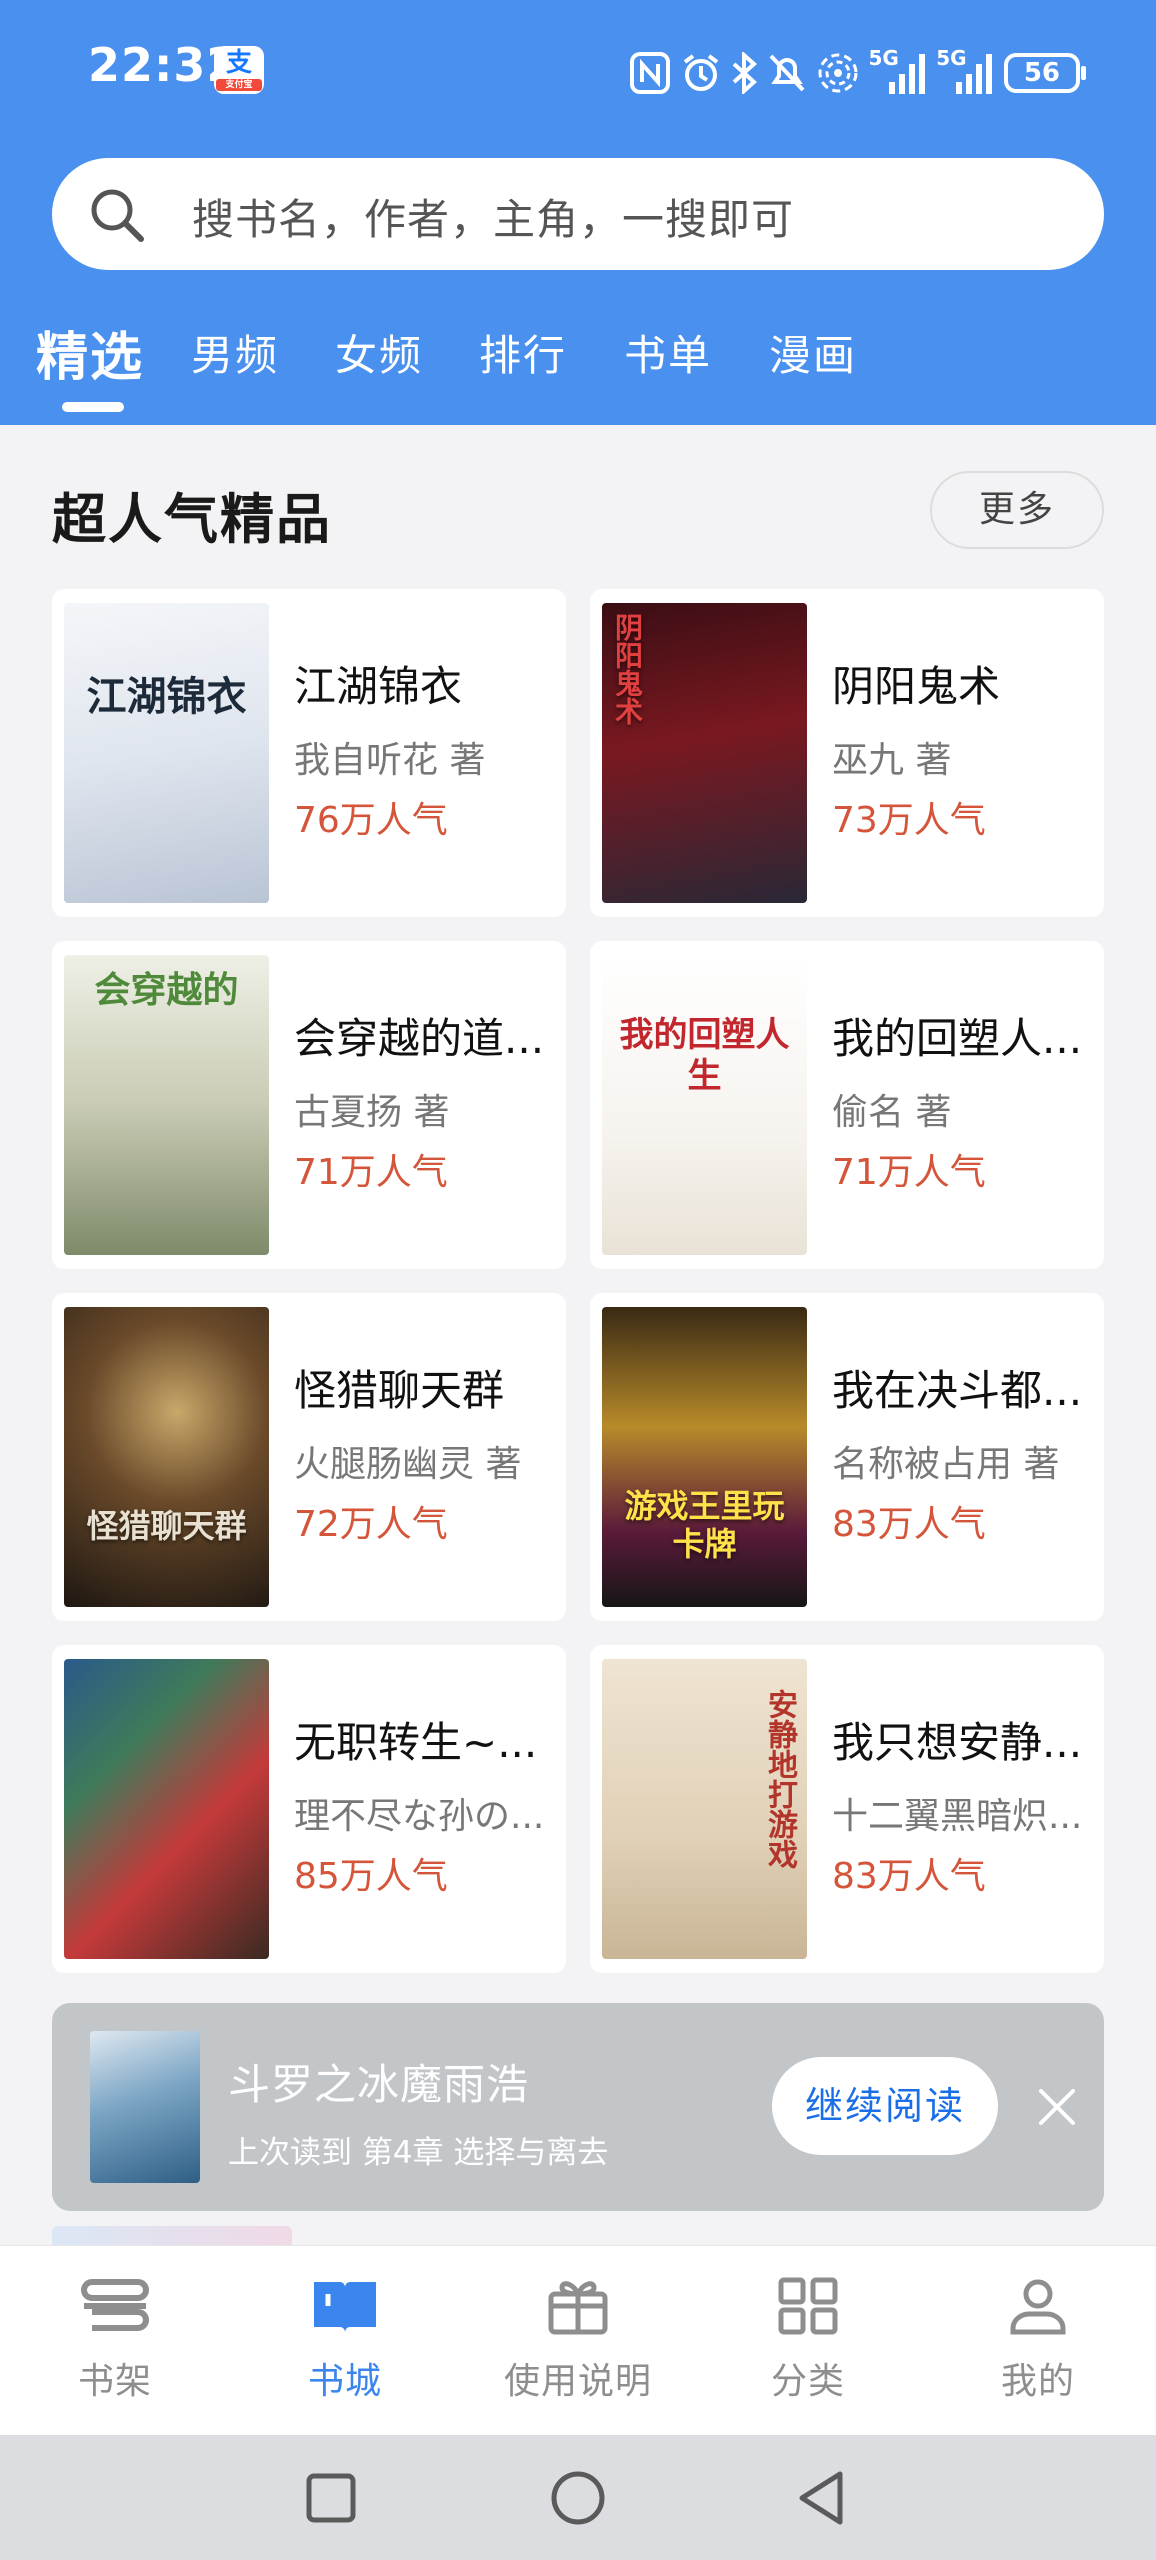 The height and width of the screenshot is (2560, 1156). I want to click on tab-featured: 精选, so click(90, 352).